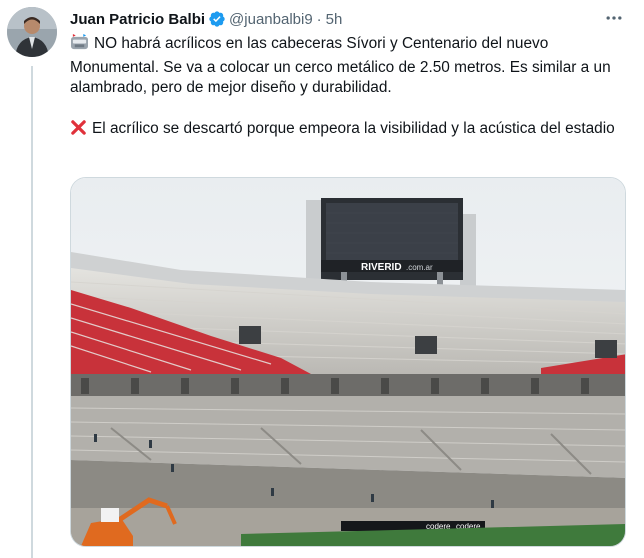 The width and height of the screenshot is (644, 558). What do you see at coordinates (381, 267) in the screenshot?
I see `scoreboard-brand: RIVERID` at bounding box center [381, 267].